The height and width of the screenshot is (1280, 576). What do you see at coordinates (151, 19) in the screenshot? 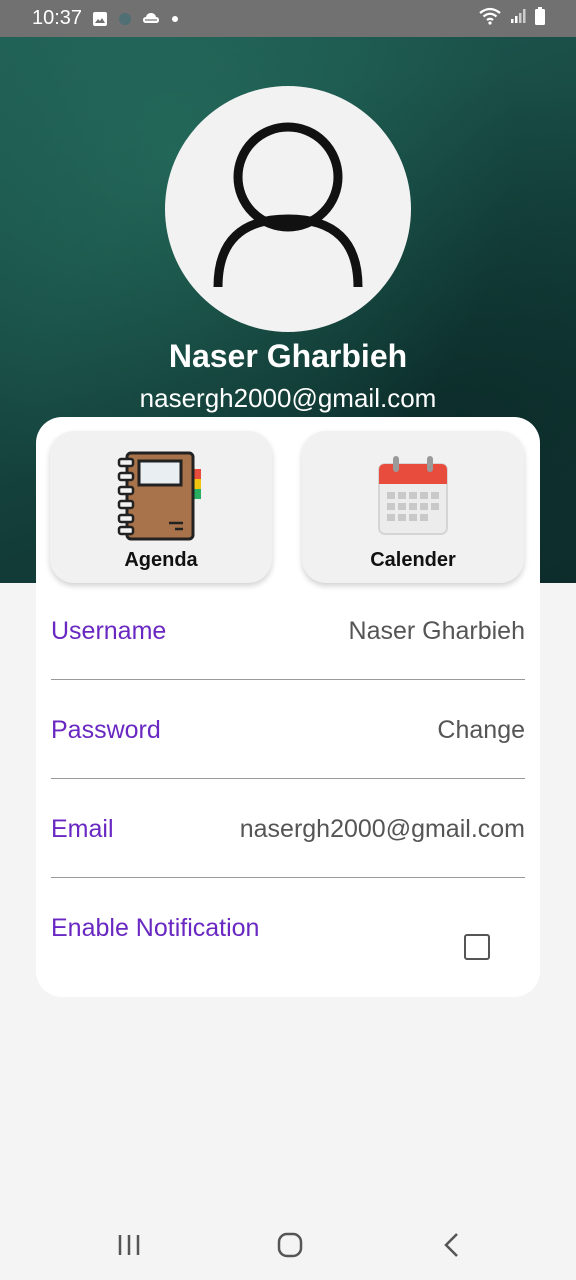
I see `cloud-icon` at bounding box center [151, 19].